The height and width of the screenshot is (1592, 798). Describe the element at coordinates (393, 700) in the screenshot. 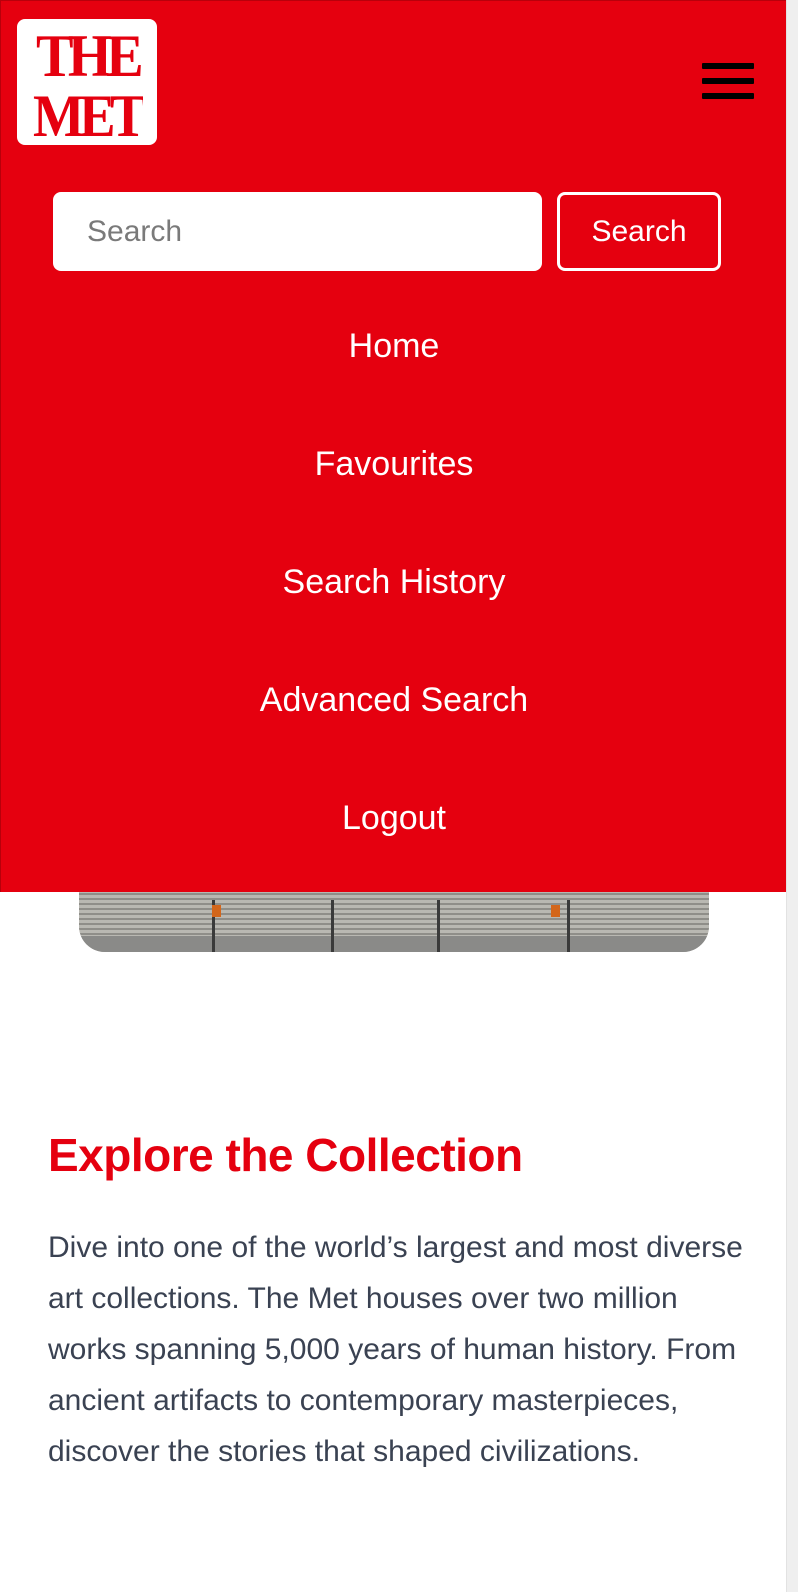

I see `nav-item-advanced-search: Advanced Search` at that location.